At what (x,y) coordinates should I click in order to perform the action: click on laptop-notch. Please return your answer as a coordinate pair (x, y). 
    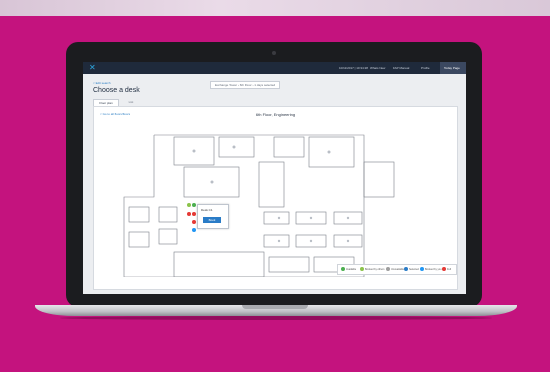
    Looking at the image, I should click on (275, 307).